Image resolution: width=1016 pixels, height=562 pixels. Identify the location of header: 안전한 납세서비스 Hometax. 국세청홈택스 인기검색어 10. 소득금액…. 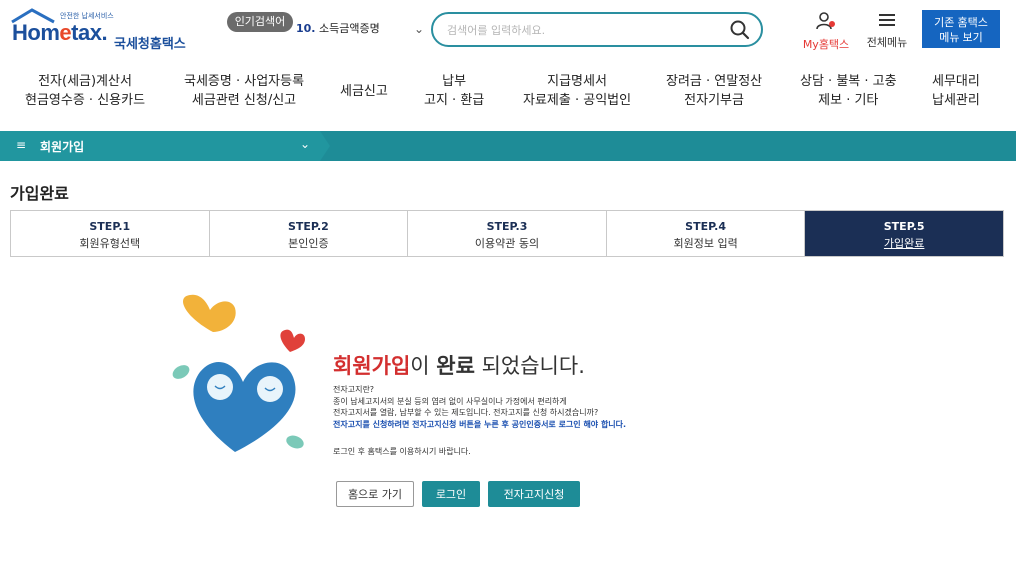
(508, 30).